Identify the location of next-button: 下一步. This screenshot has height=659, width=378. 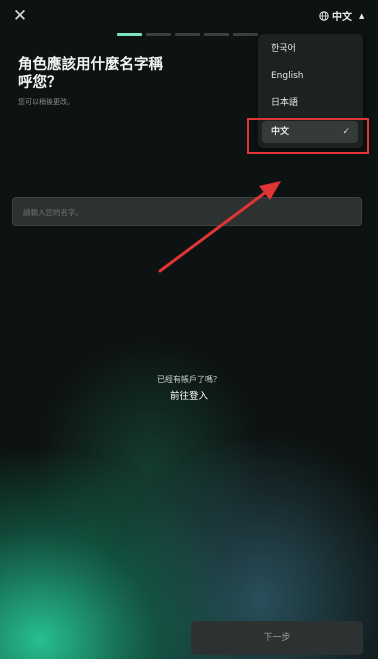
(277, 638).